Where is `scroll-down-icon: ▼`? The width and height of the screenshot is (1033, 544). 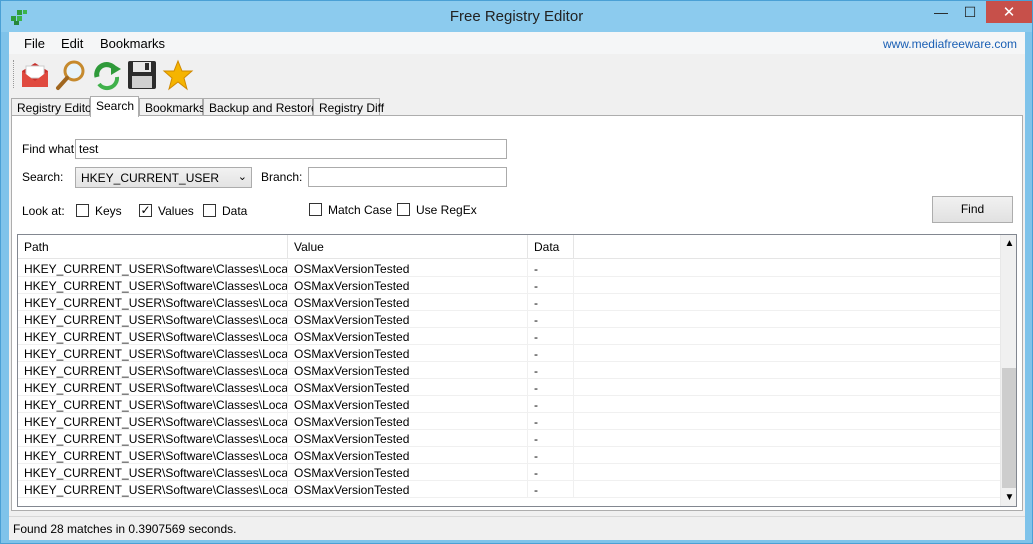
scroll-down-icon: ▼ is located at coordinates (1008, 497).